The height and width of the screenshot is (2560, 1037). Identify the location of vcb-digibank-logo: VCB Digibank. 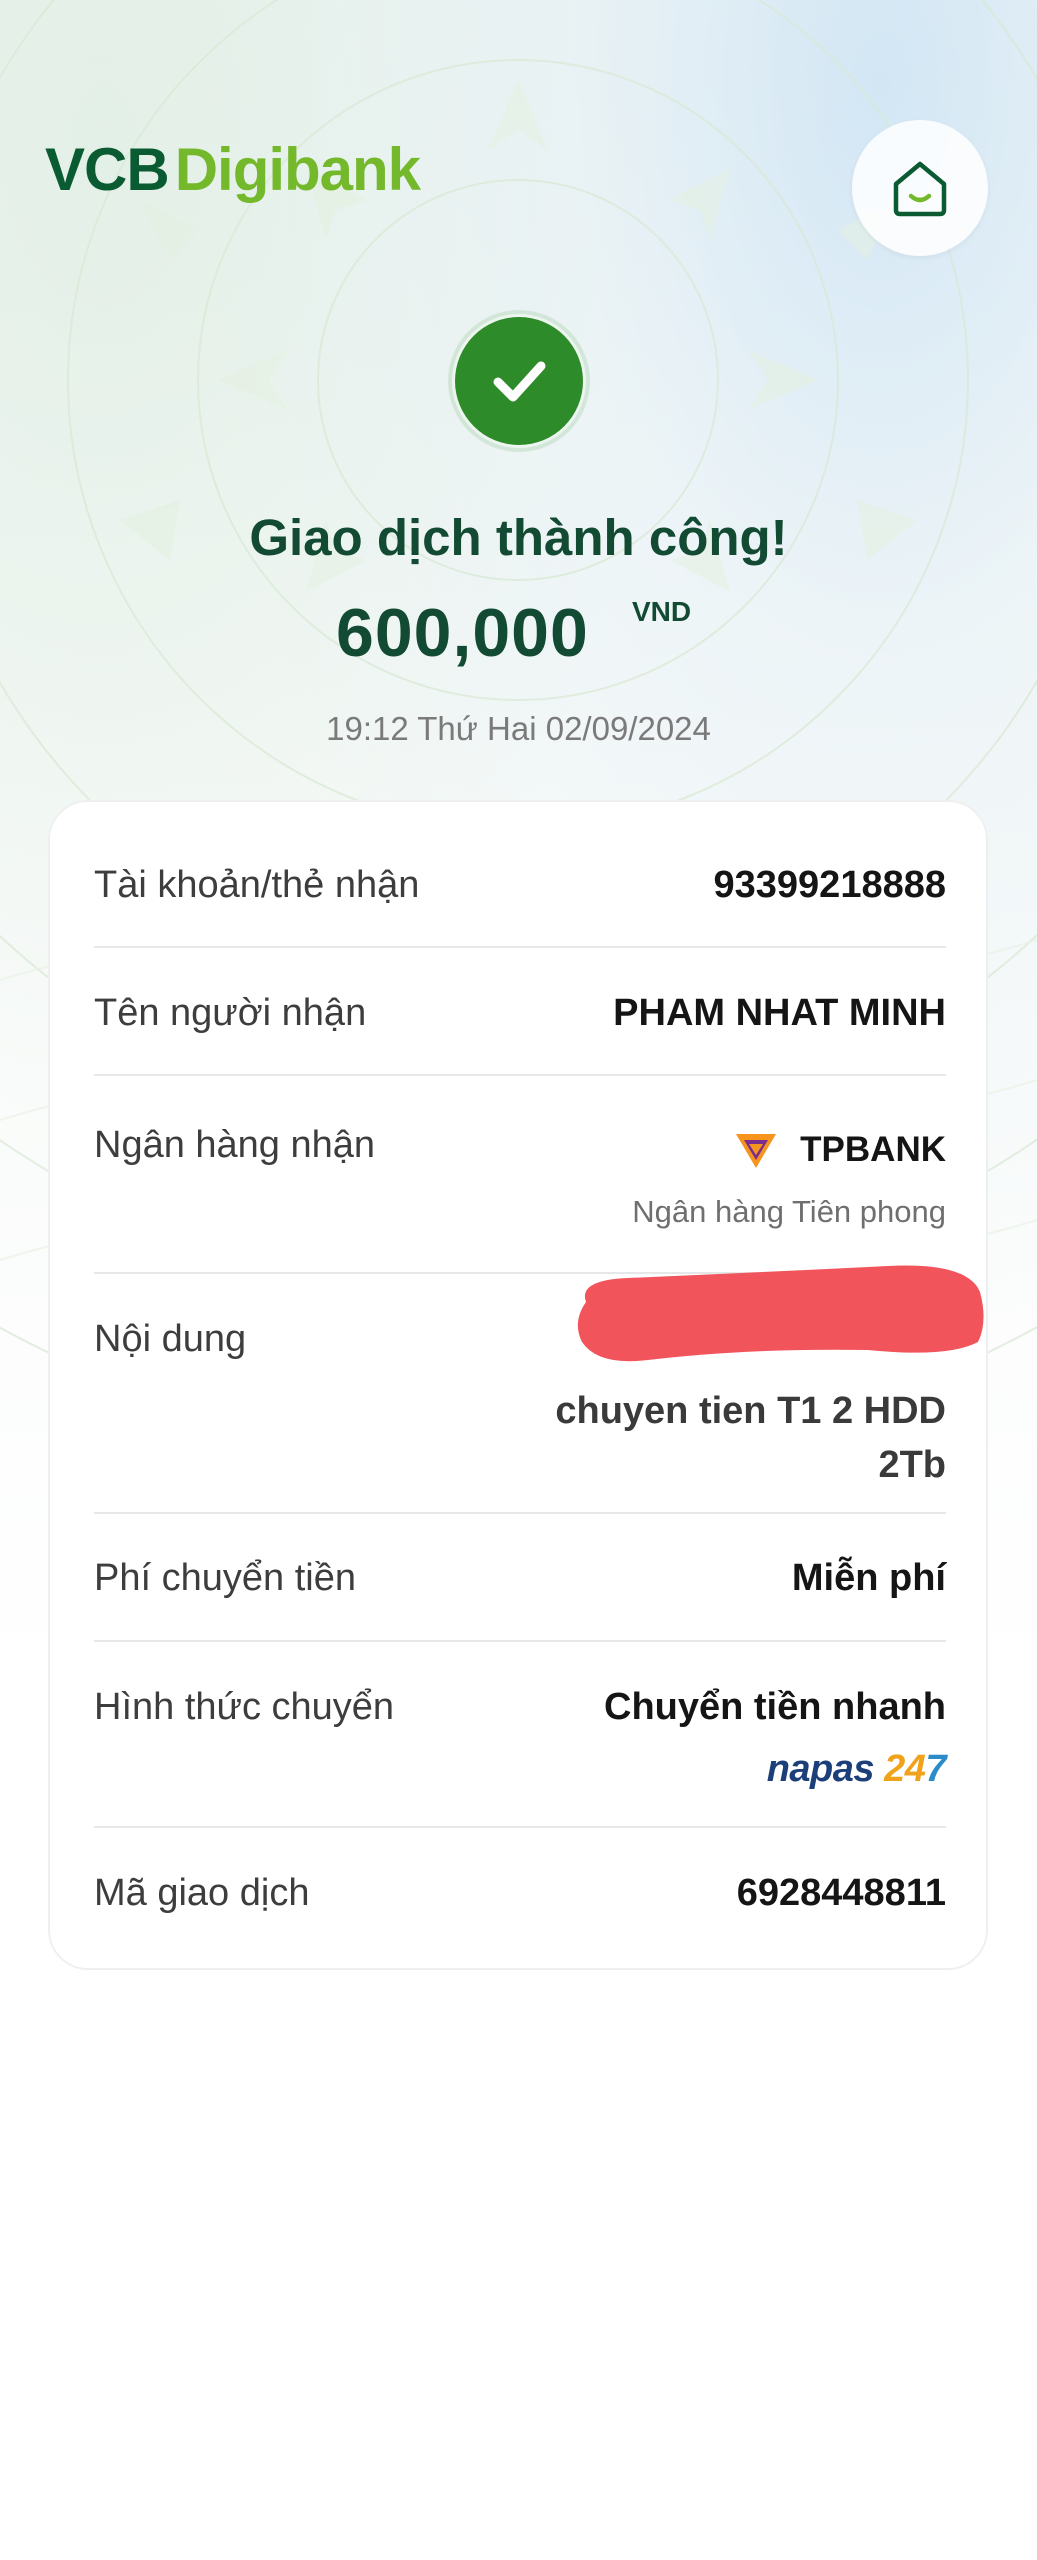
(233, 170).